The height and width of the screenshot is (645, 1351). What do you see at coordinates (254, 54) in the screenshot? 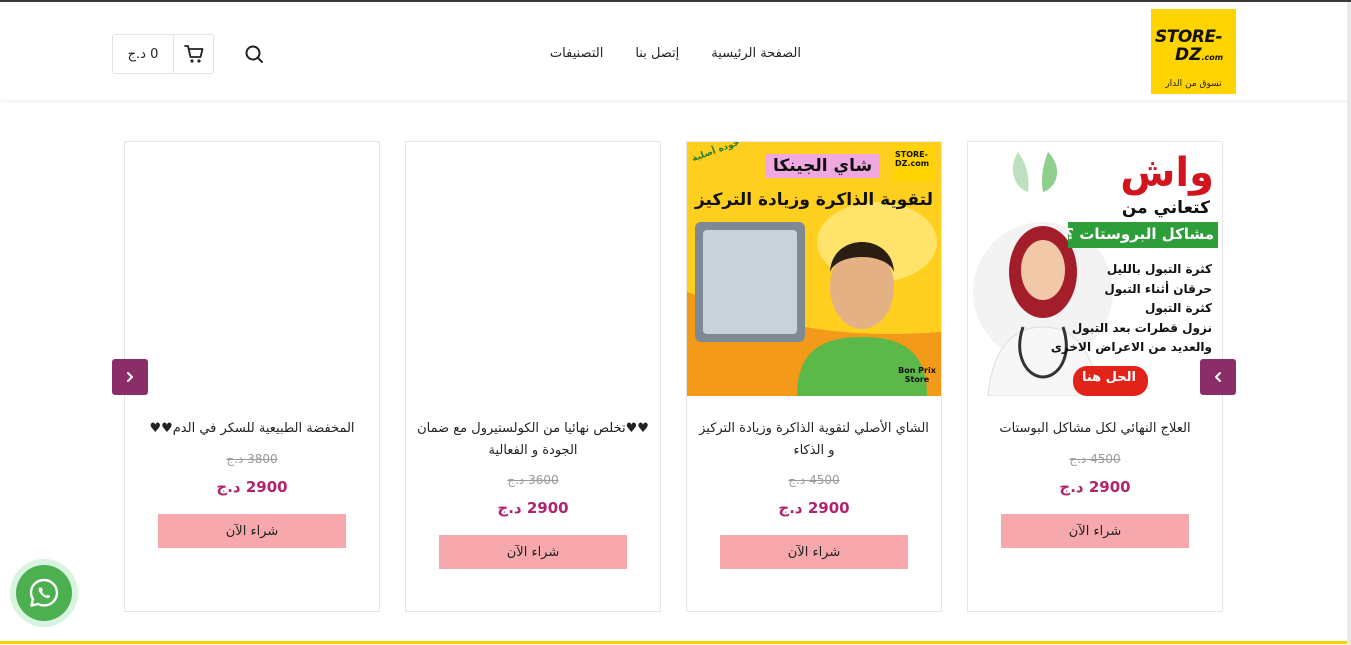
I see `search-icon` at bounding box center [254, 54].